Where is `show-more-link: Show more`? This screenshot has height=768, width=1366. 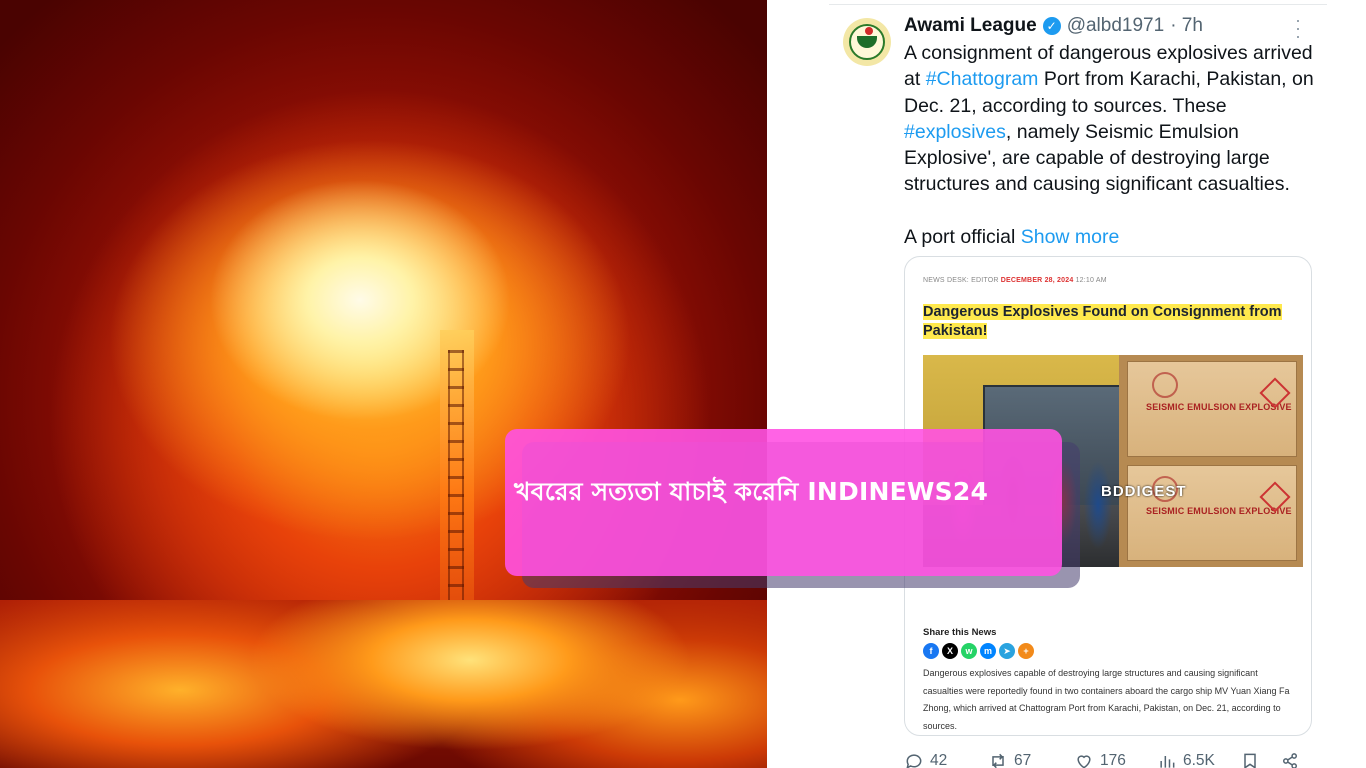 show-more-link: Show more is located at coordinates (1070, 237).